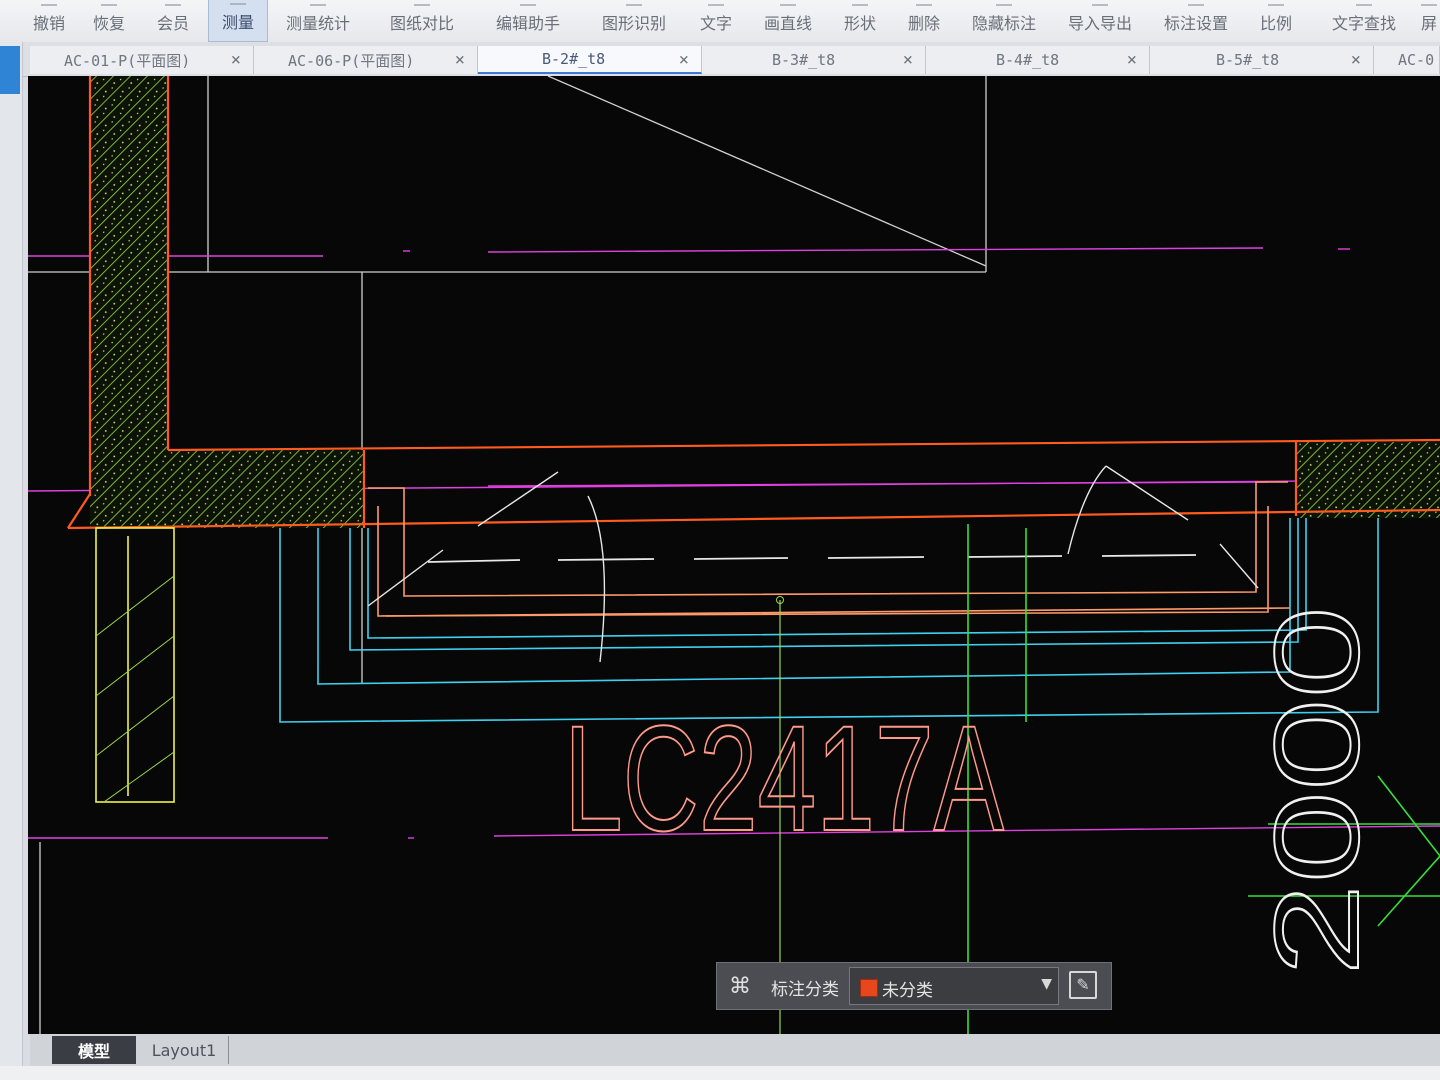 Image resolution: width=1440 pixels, height=1080 pixels. I want to click on window-sill-lines, so click(829, 620).